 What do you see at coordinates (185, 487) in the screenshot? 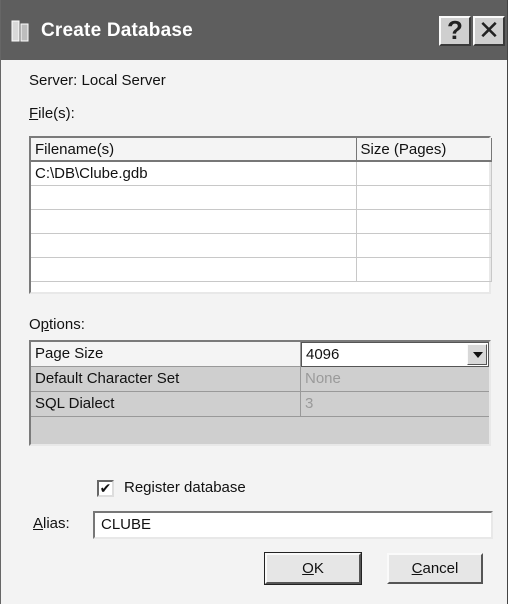
I see `register-database-label: Register database` at bounding box center [185, 487].